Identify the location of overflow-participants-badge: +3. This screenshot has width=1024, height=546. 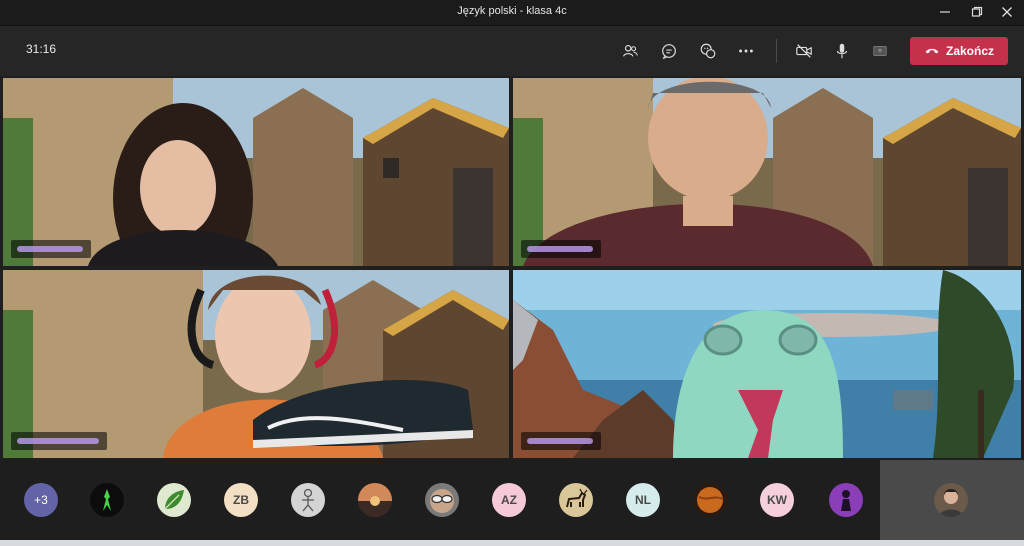
(41, 500).